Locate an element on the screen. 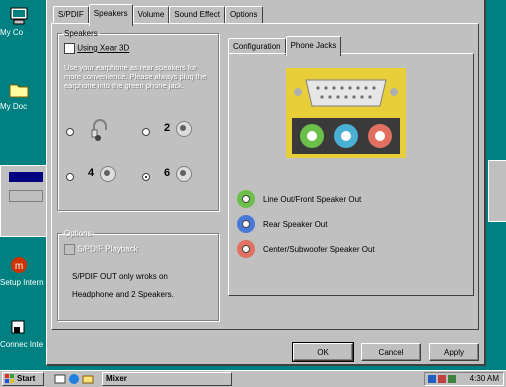 This screenshot has width=506, height=387. tab-options: Options is located at coordinates (243, 15).